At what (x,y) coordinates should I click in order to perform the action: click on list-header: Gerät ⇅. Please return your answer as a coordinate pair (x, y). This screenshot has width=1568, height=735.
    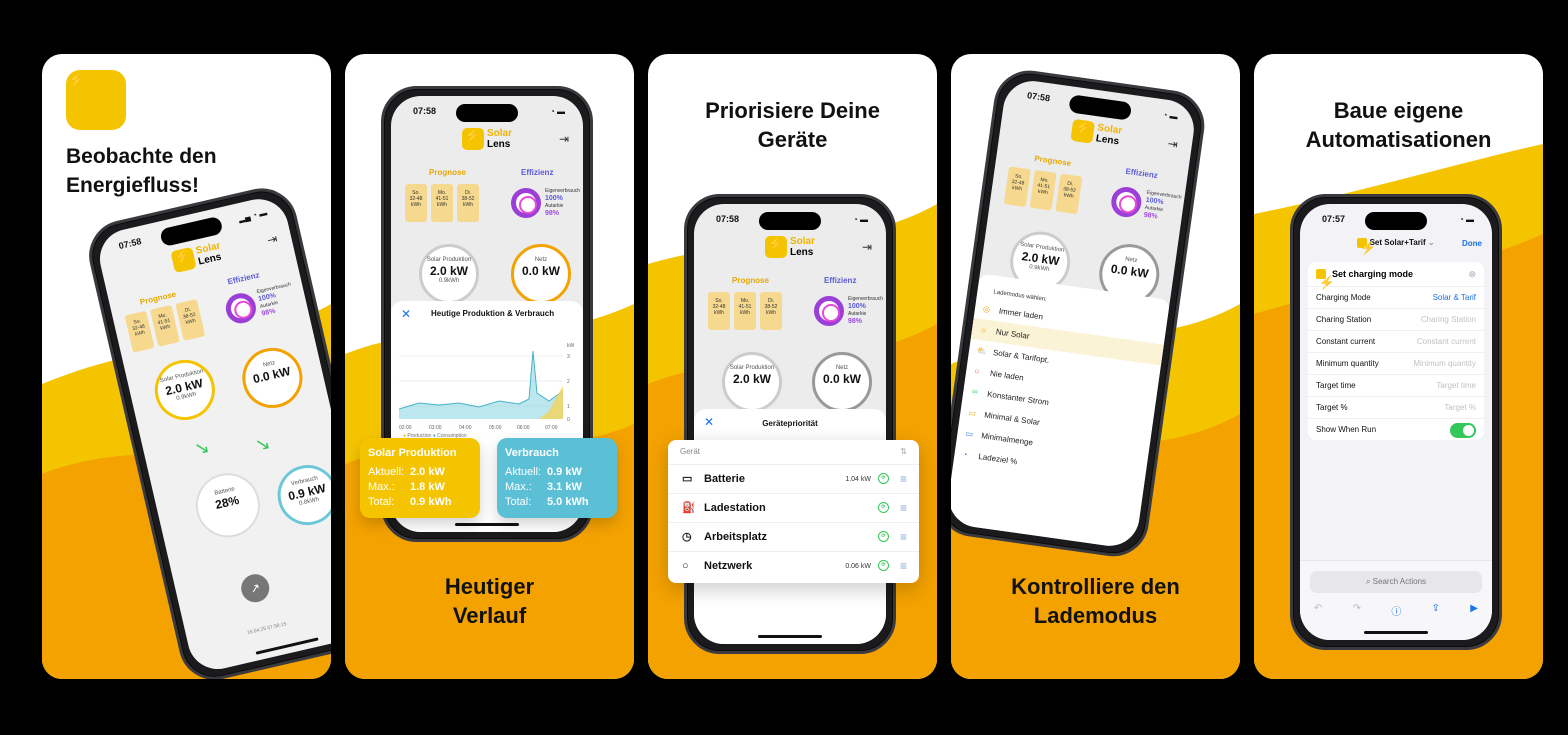
    Looking at the image, I should click on (793, 452).